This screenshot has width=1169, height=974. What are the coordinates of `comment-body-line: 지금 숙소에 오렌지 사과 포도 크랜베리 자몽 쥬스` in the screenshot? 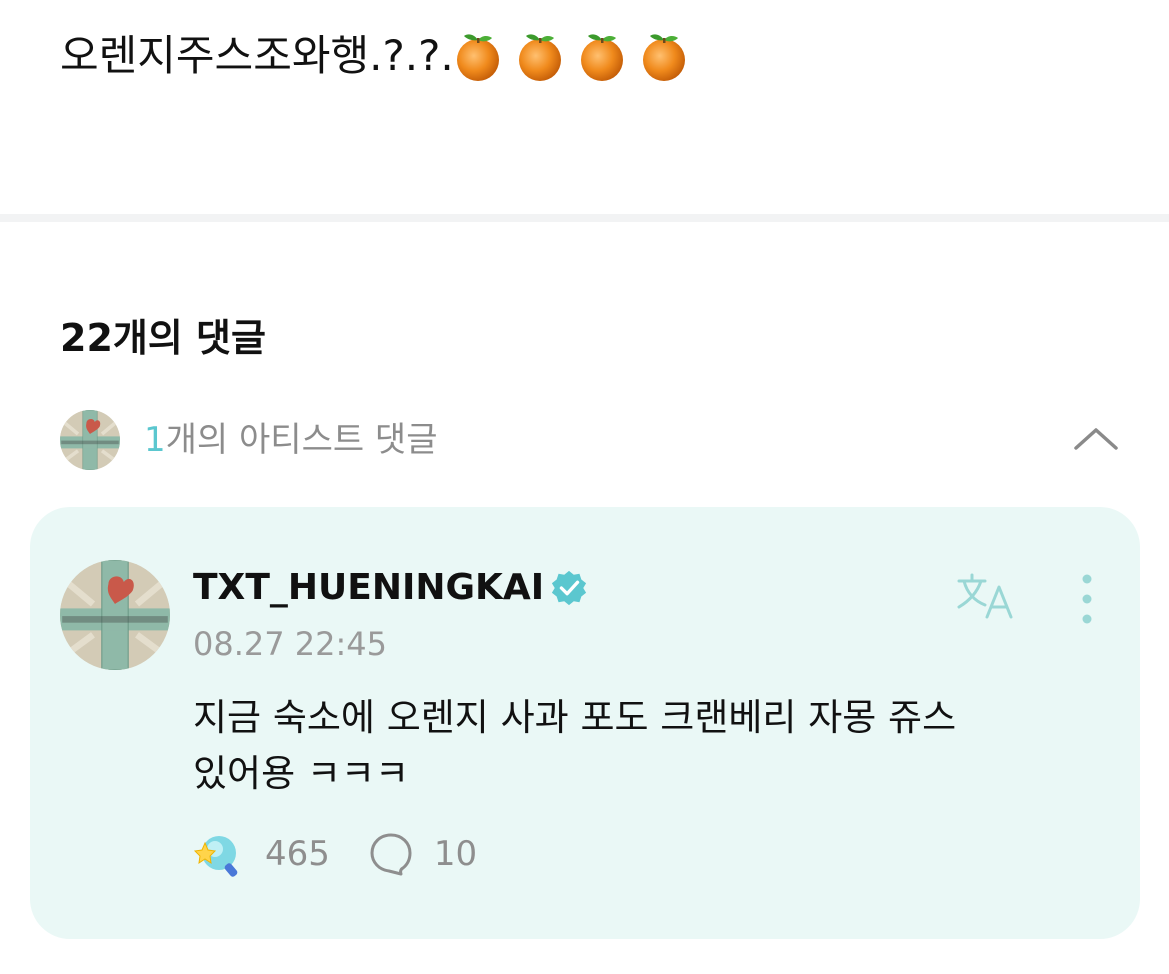 It's located at (575, 717).